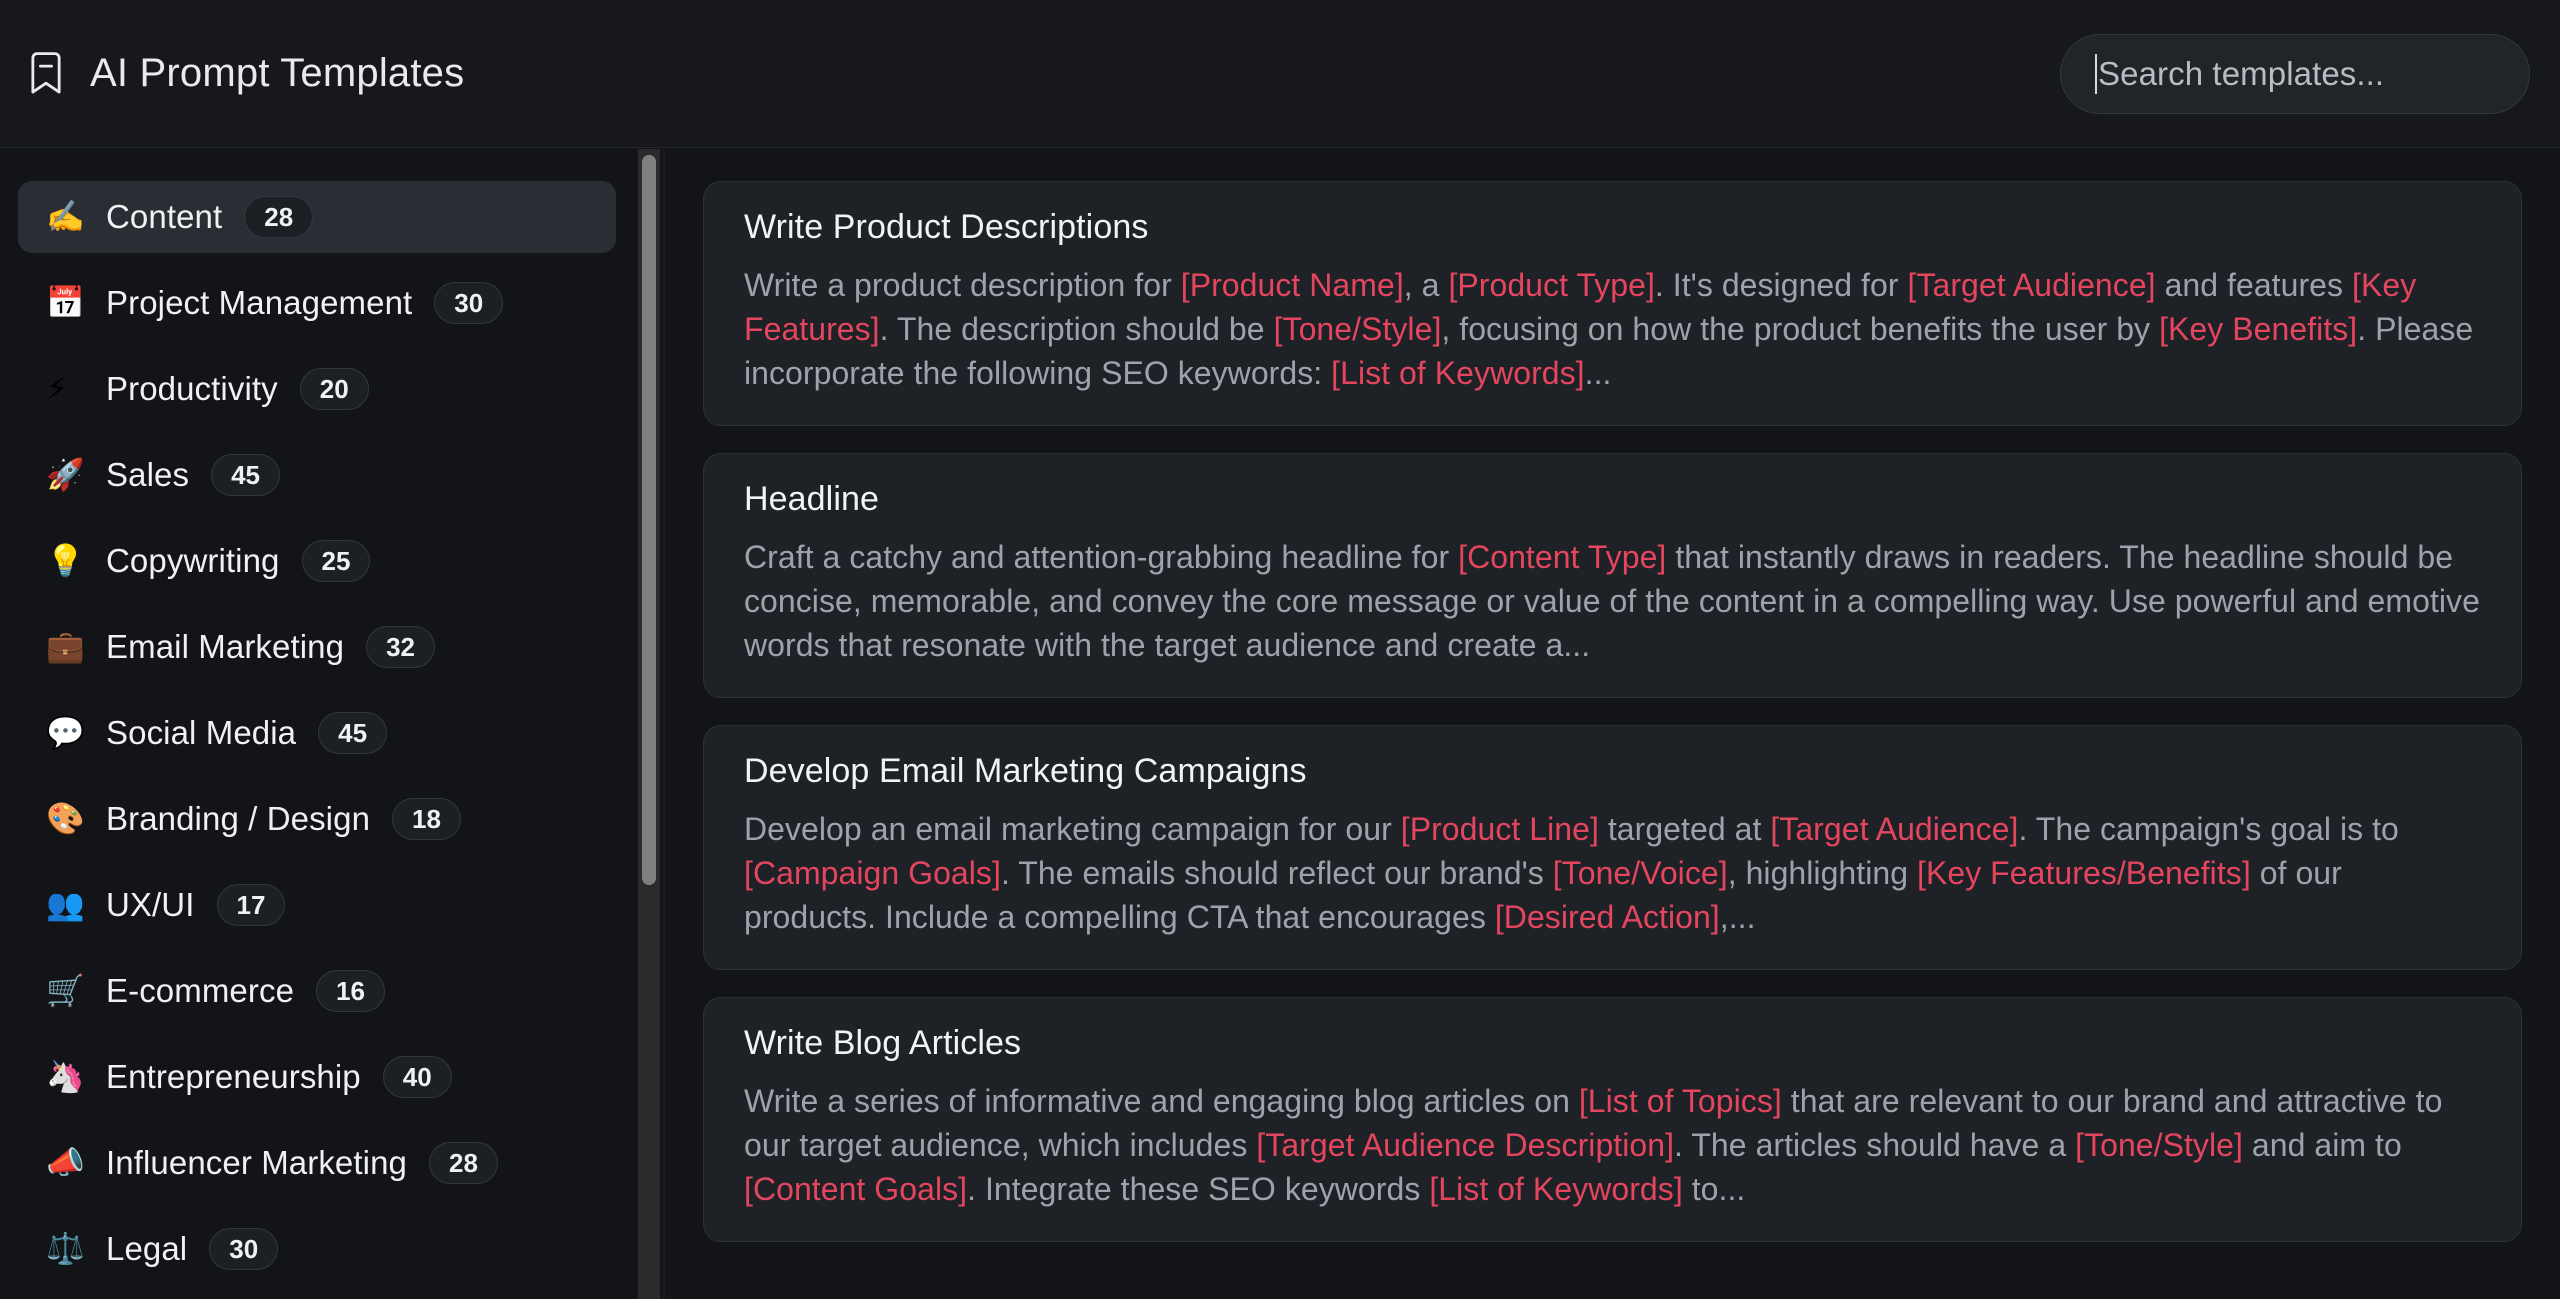 This screenshot has width=2560, height=1299. I want to click on sidebar-item-copywriting: 💡 Copywriting 25, so click(317, 561).